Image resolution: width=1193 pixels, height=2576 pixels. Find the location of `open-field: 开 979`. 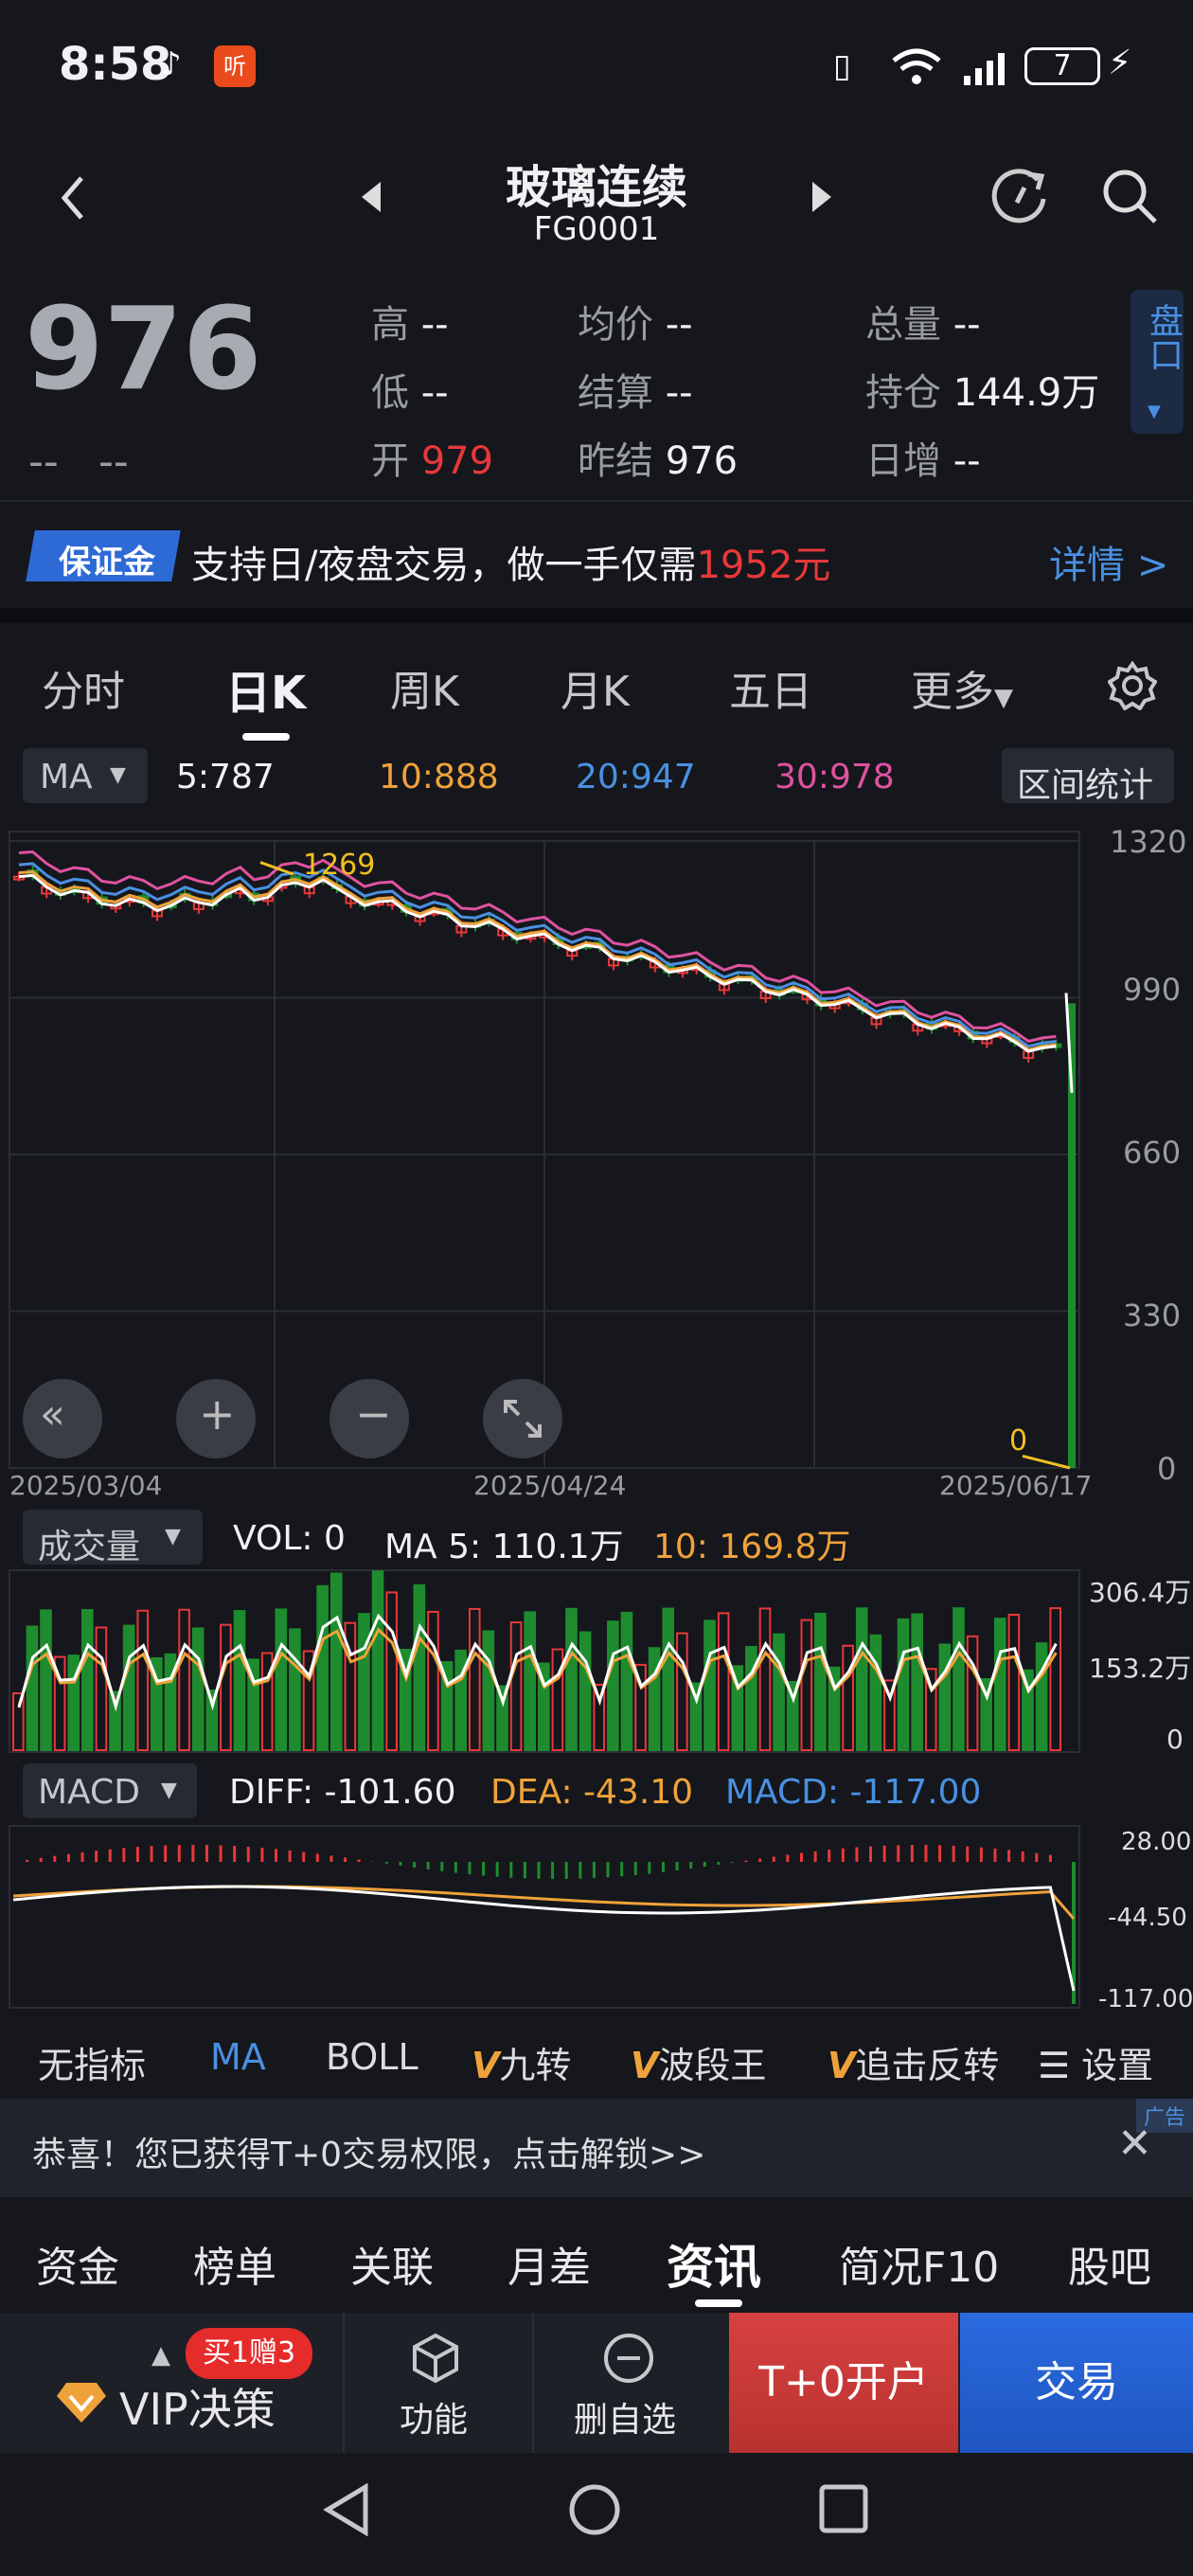

open-field: 开 979 is located at coordinates (432, 457).